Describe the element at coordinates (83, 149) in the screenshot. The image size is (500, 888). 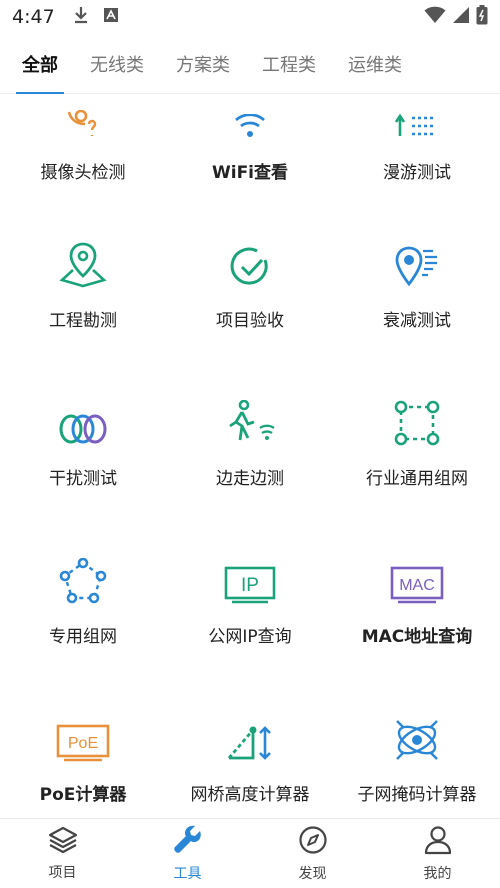
I see `tool-camera-detect: 摄像头检测` at that location.